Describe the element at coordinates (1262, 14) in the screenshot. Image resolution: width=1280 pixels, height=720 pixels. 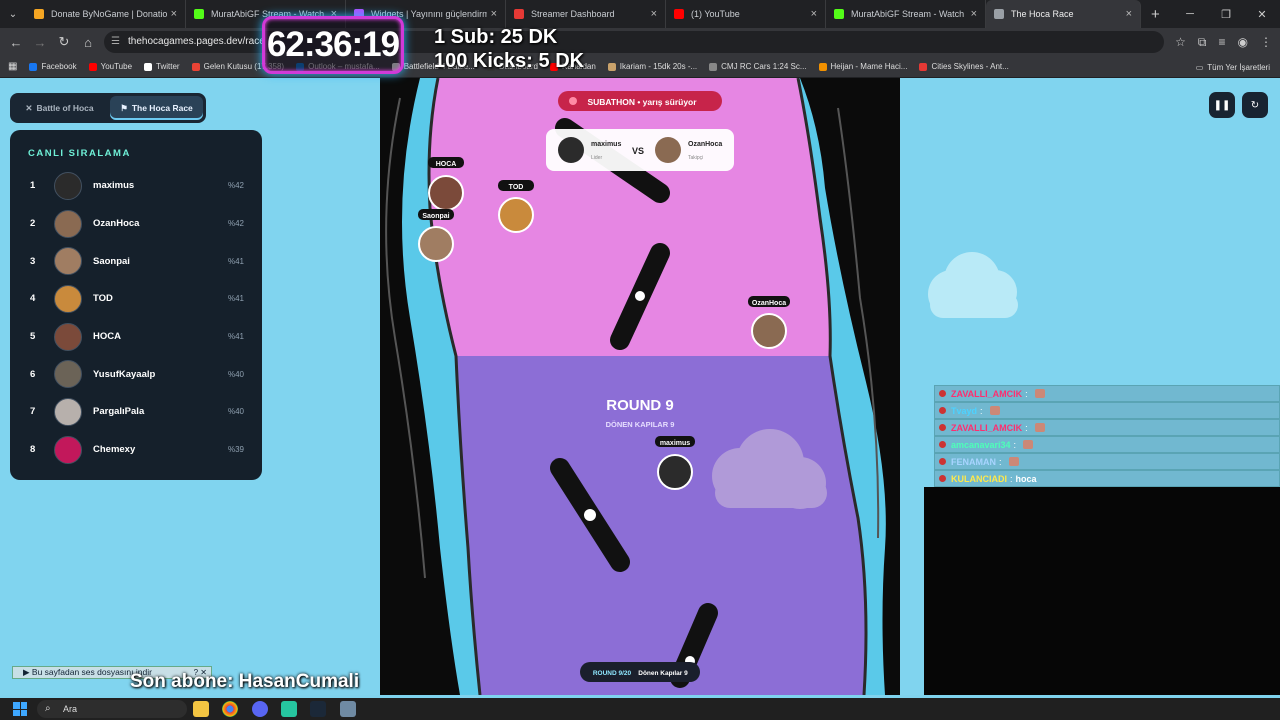
I see `close-window-button: ✕` at that location.